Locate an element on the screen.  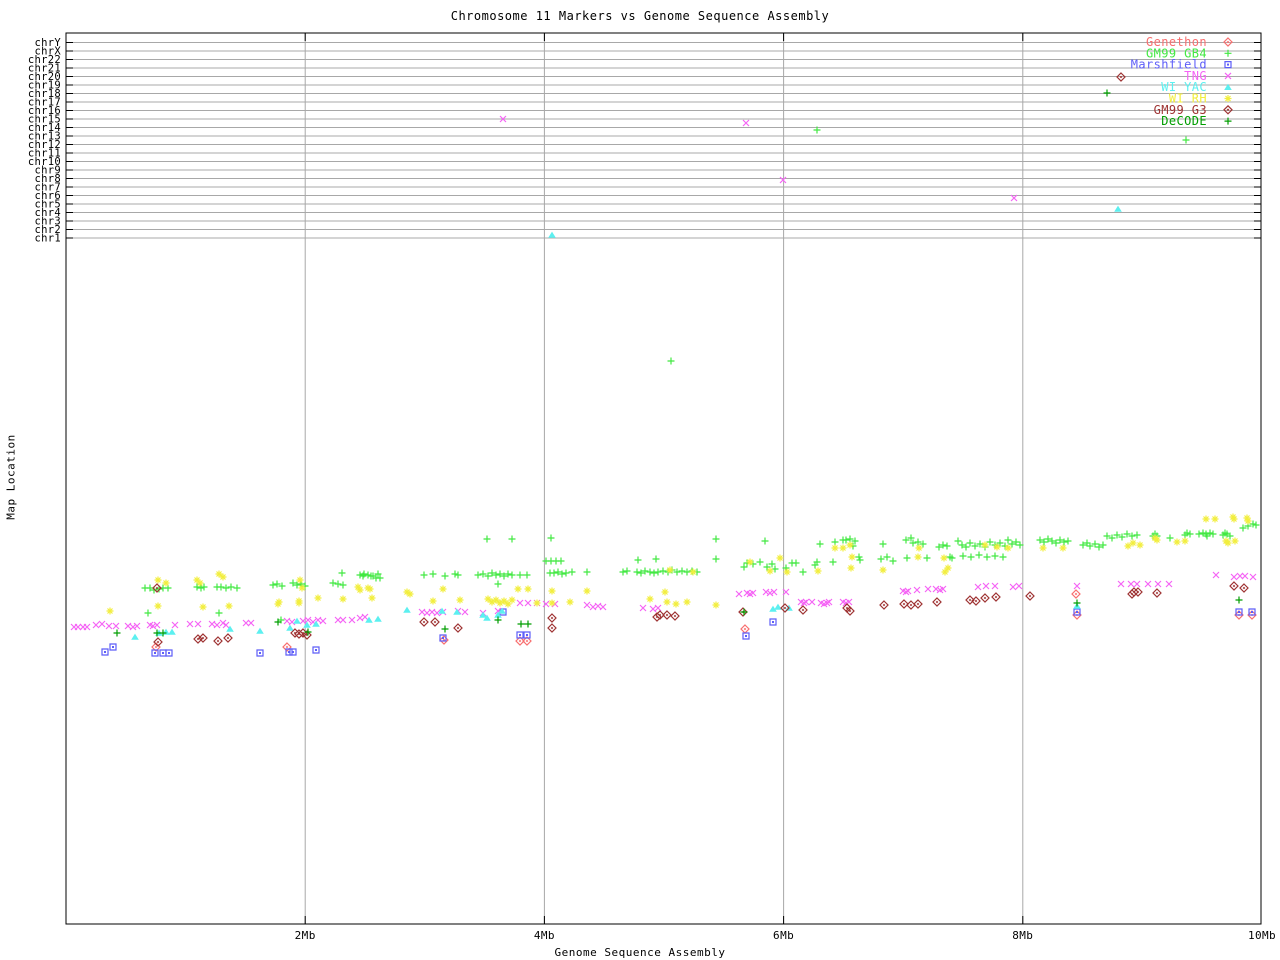
series-decode-point-glyph is located at coordinates (1239, 600).